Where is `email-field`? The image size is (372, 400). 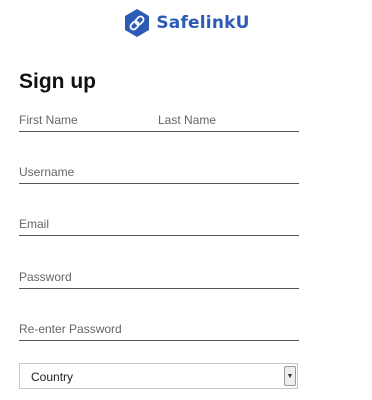
email-field is located at coordinates (159, 224).